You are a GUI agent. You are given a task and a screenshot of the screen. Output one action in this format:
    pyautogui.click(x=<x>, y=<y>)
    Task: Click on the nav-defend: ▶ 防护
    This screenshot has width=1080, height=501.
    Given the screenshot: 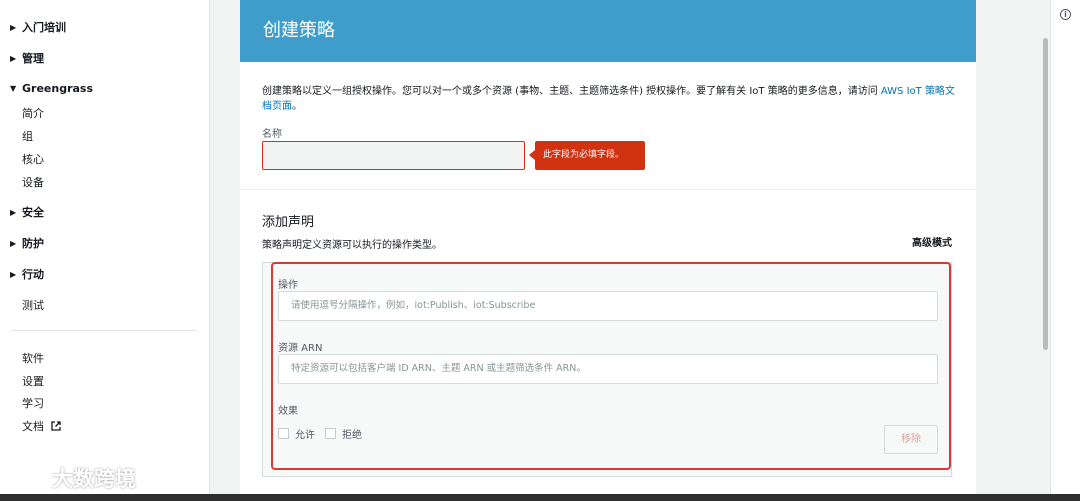 What is the action you would take?
    pyautogui.click(x=27, y=243)
    